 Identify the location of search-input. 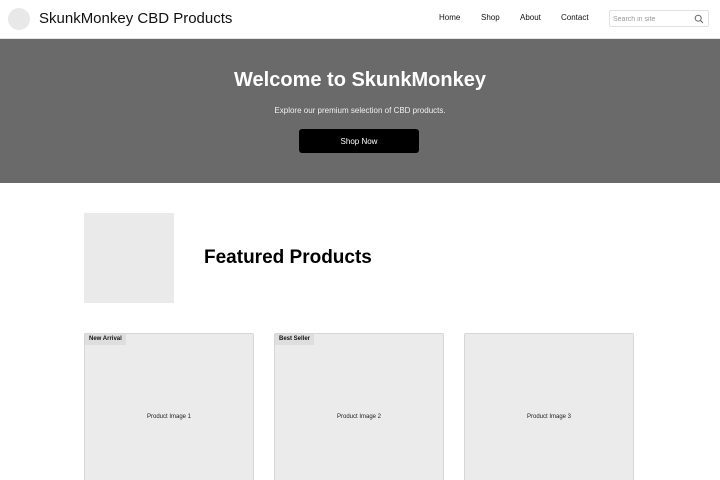
(653, 19).